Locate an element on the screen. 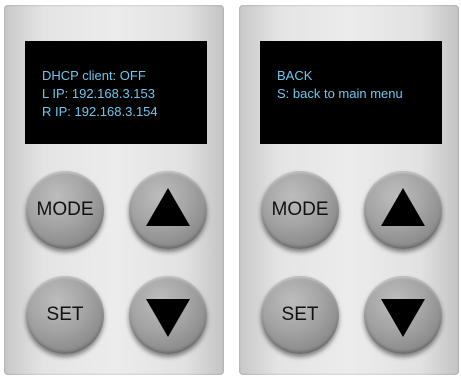  display-line: L IP: 192.168.3.153 is located at coordinates (99, 93).